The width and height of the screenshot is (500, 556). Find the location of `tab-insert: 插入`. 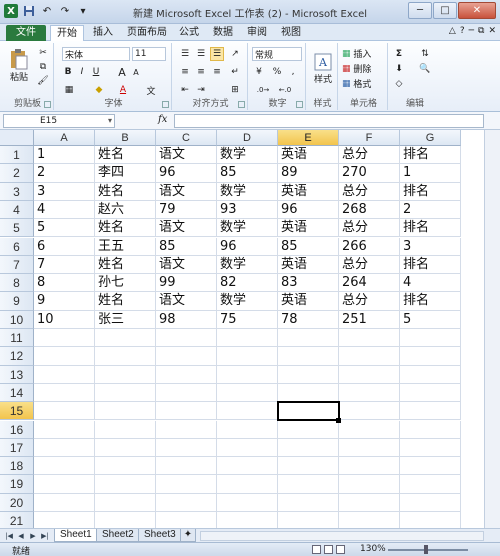

tab-insert: 插入 is located at coordinates (103, 33).